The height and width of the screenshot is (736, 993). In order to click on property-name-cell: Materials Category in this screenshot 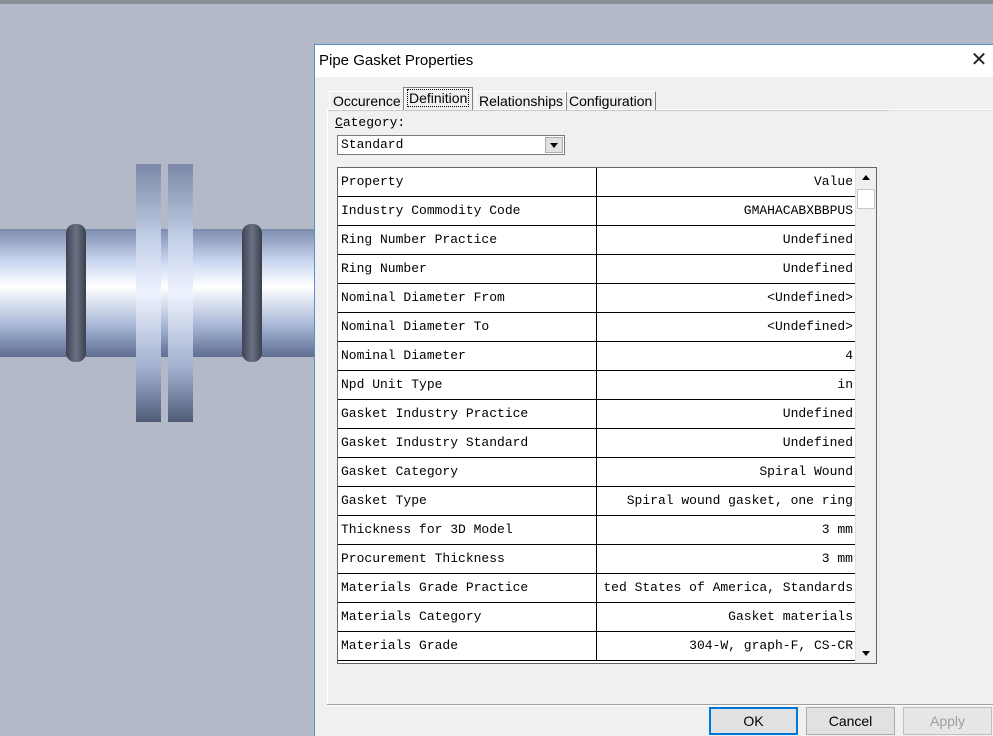, I will do `click(467, 617)`.